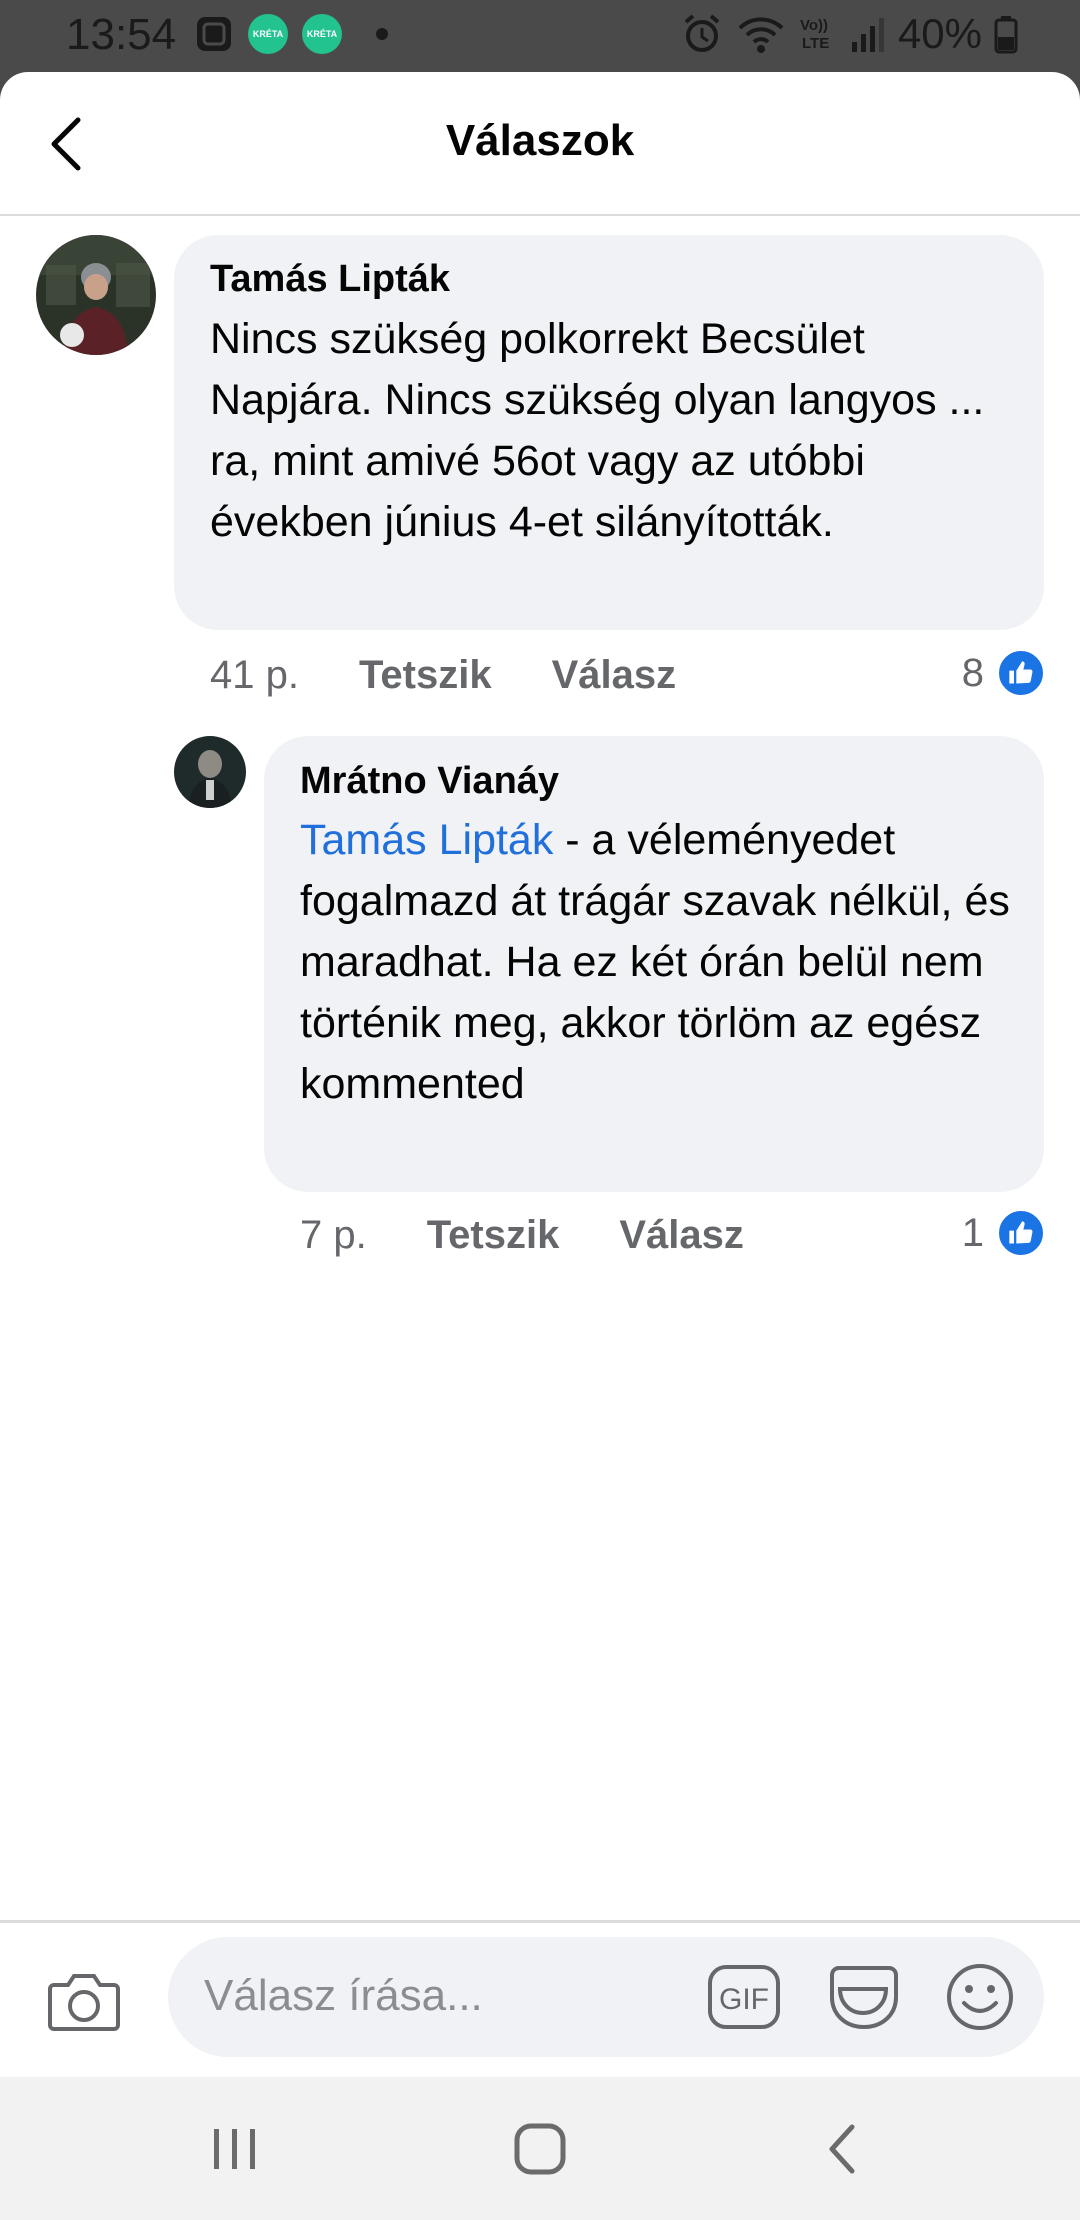  Describe the element at coordinates (1006, 35) in the screenshot. I see `battery-icon` at that location.